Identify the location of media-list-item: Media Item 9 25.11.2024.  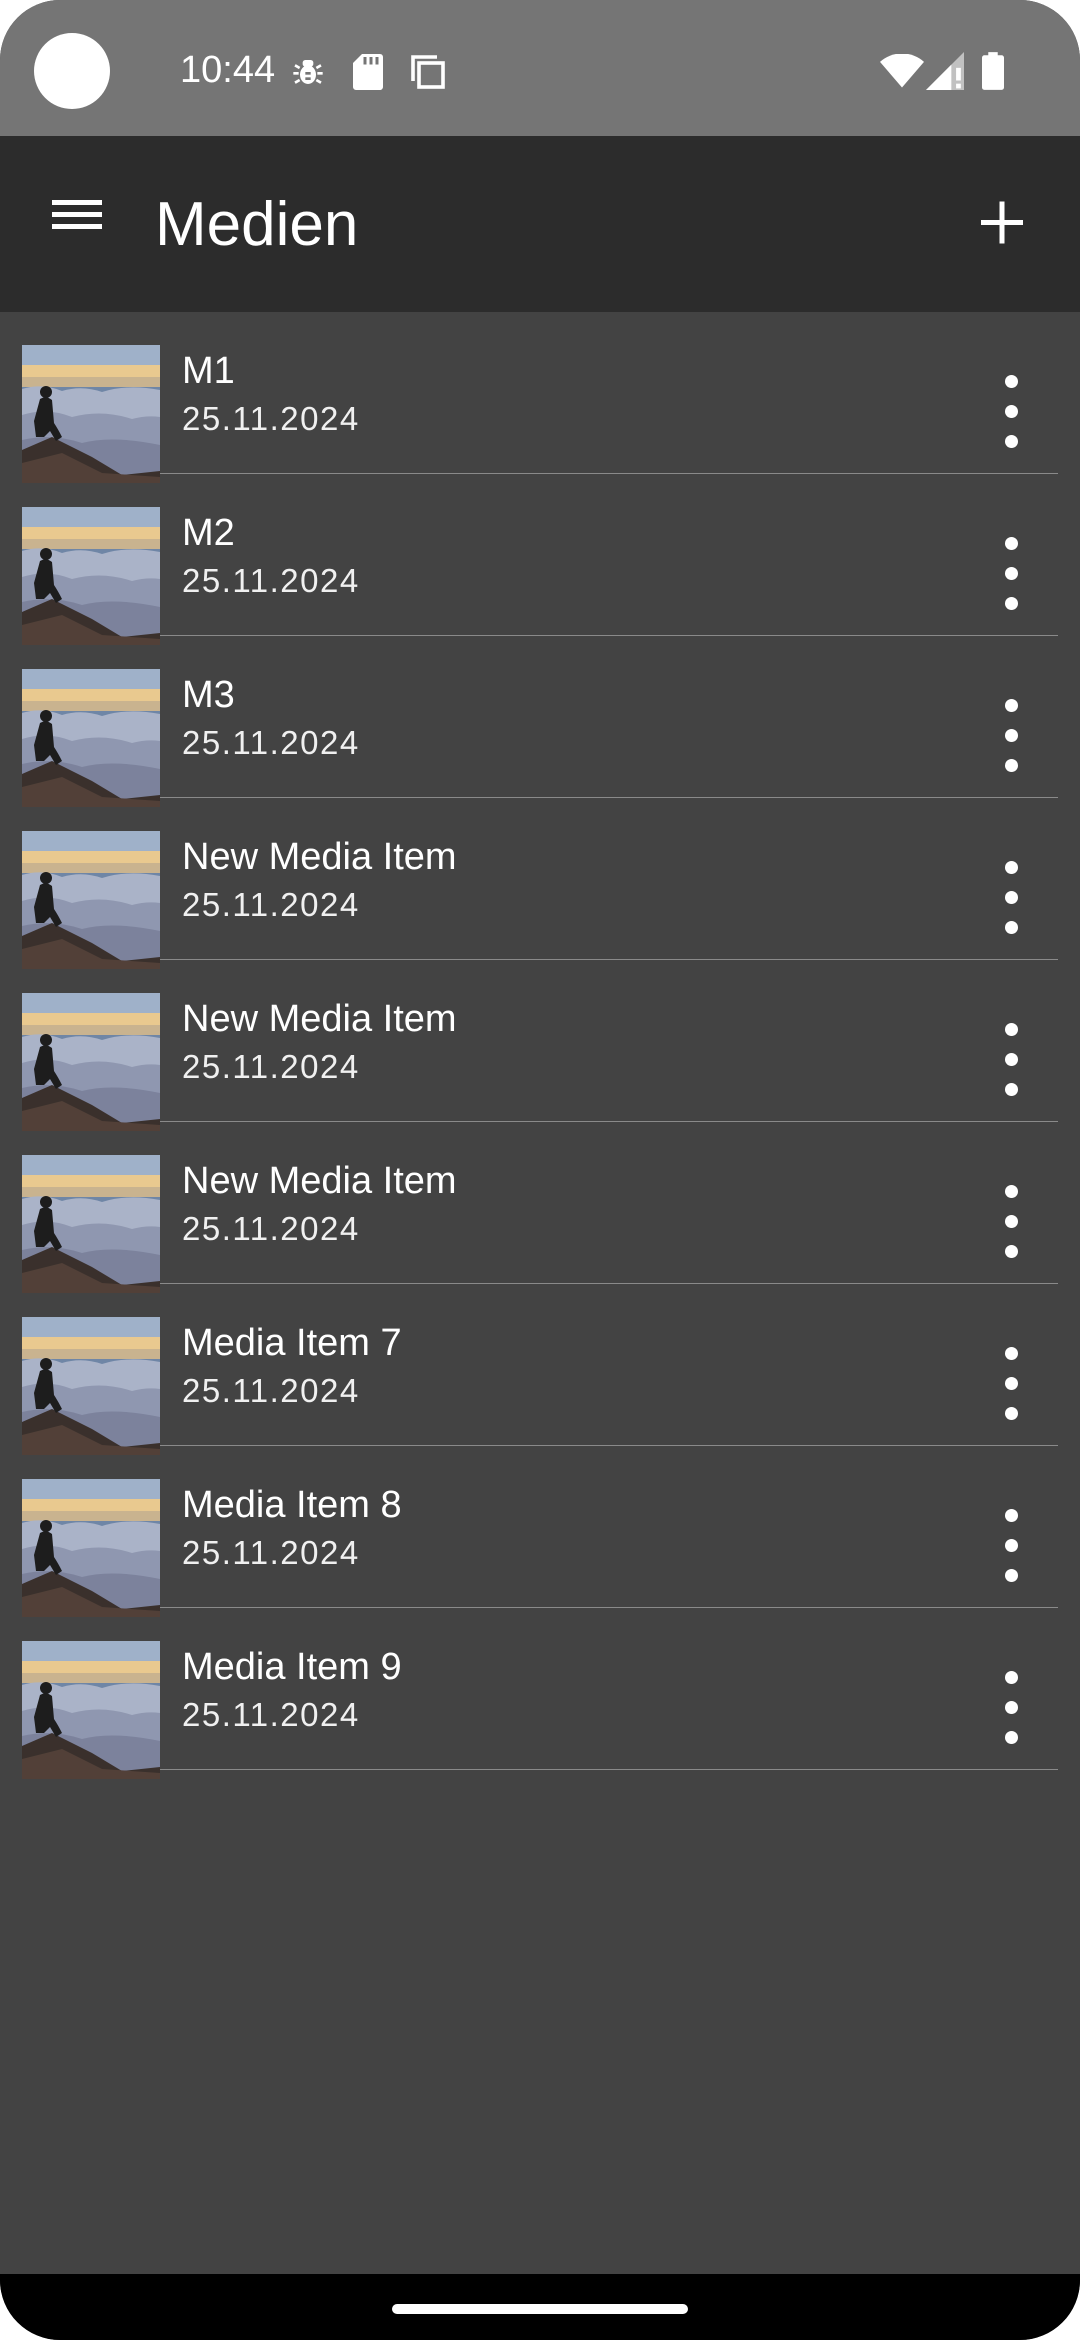
(540, 1693).